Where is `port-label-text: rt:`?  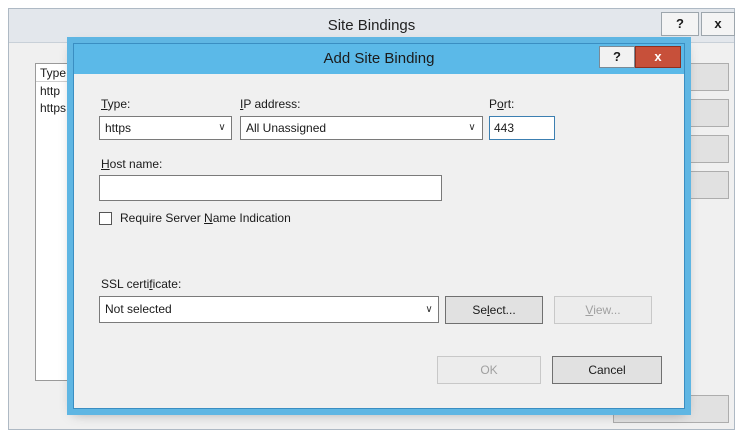 port-label-text: rt: is located at coordinates (509, 104).